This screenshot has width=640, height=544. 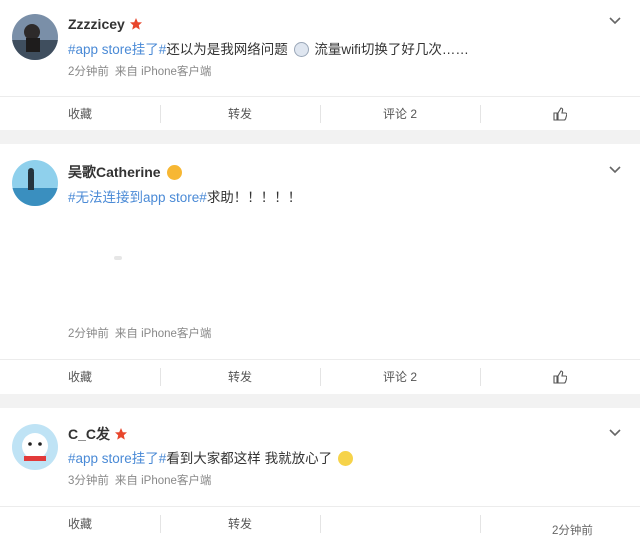 What do you see at coordinates (96, 24) in the screenshot?
I see `username-text: Zzzzicey` at bounding box center [96, 24].